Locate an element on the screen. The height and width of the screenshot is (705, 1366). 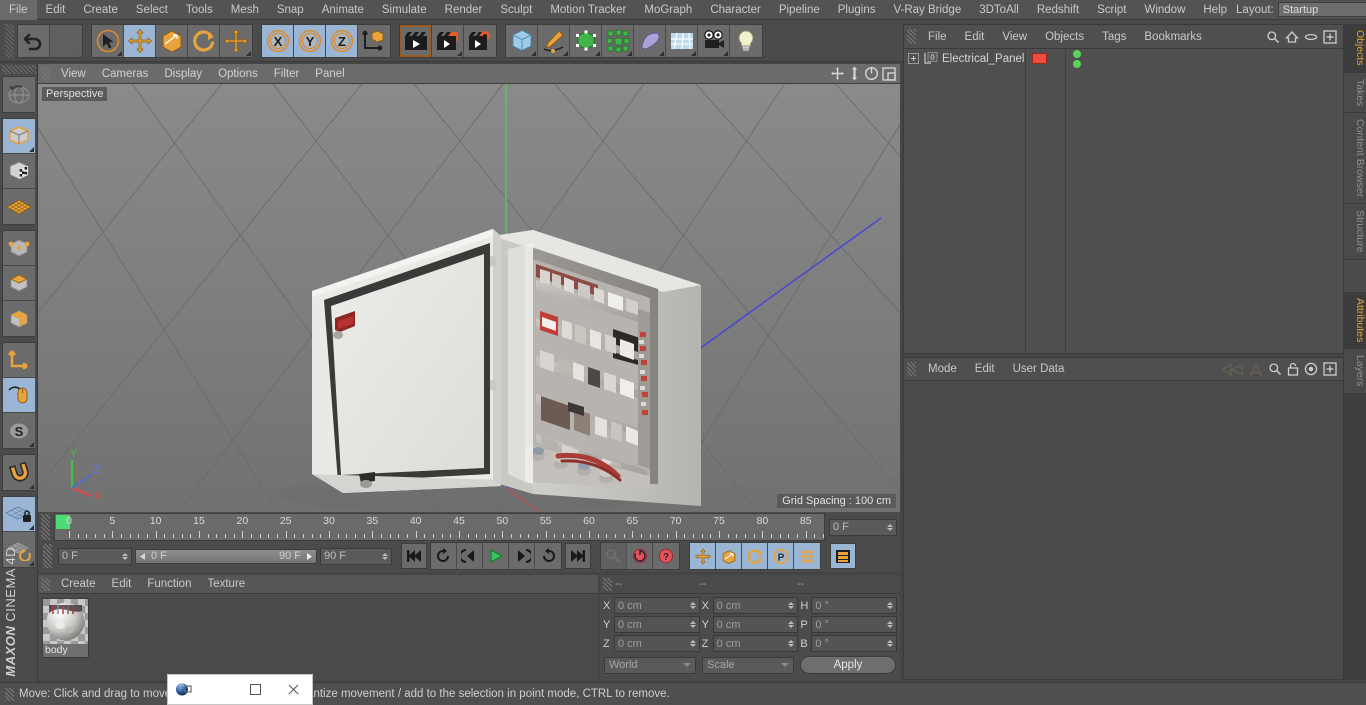
tab-structure: Structure is located at coordinates (1355, 232).